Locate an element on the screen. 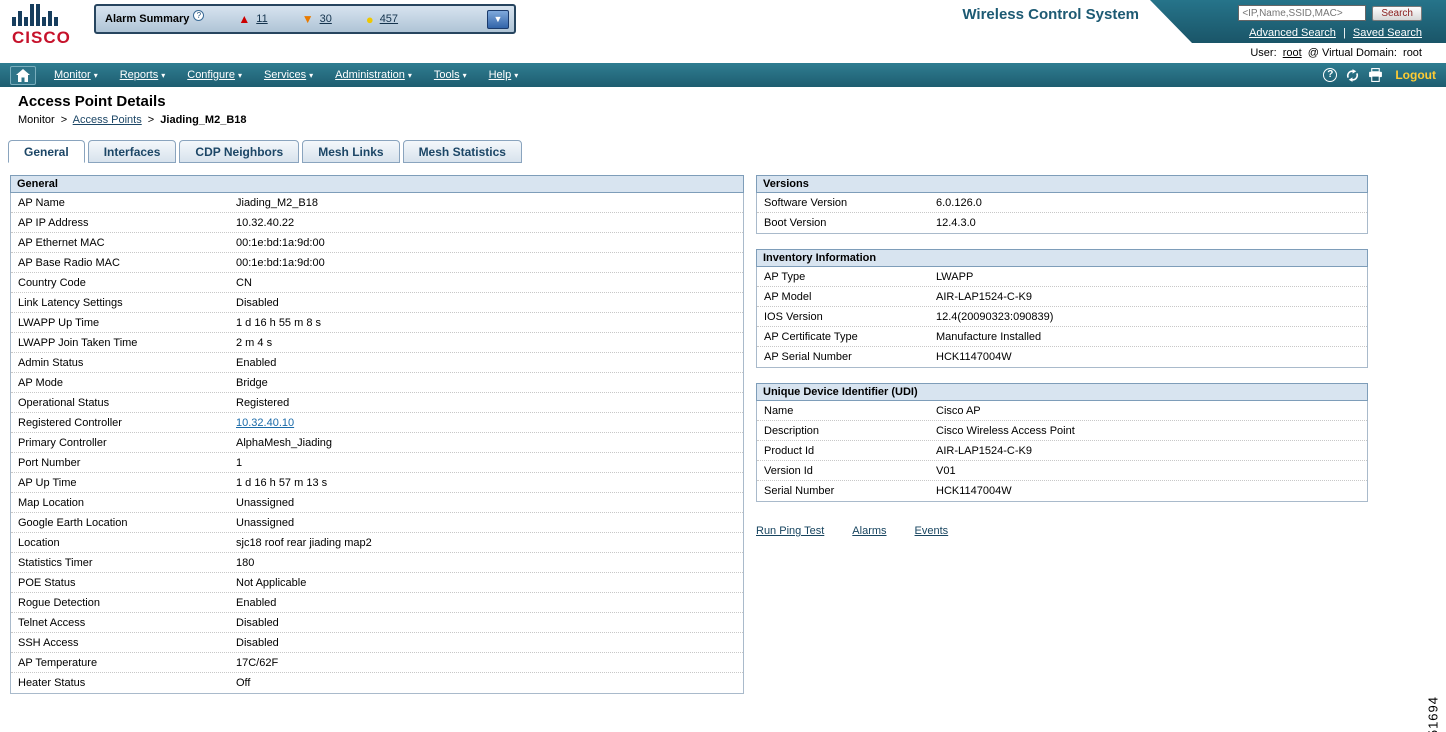 This screenshot has width=1446, height=732. nav-item-label: Monitor is located at coordinates (72, 75).